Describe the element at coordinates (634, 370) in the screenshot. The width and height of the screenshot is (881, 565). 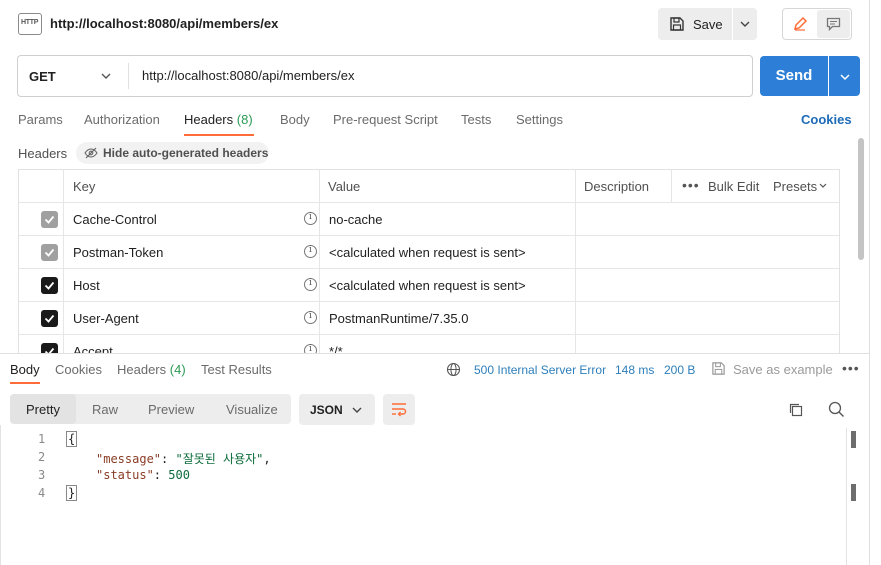
I see `response-time: 148 ms` at that location.